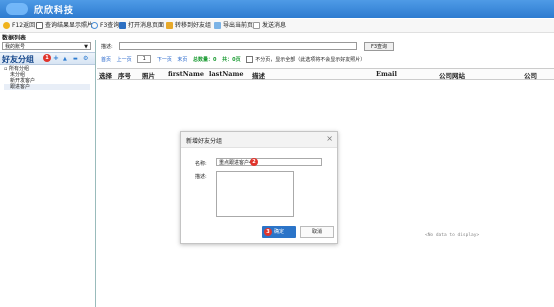  What do you see at coordinates (201, 177) in the screenshot?
I see `group-description-label: 描述:` at bounding box center [201, 177].